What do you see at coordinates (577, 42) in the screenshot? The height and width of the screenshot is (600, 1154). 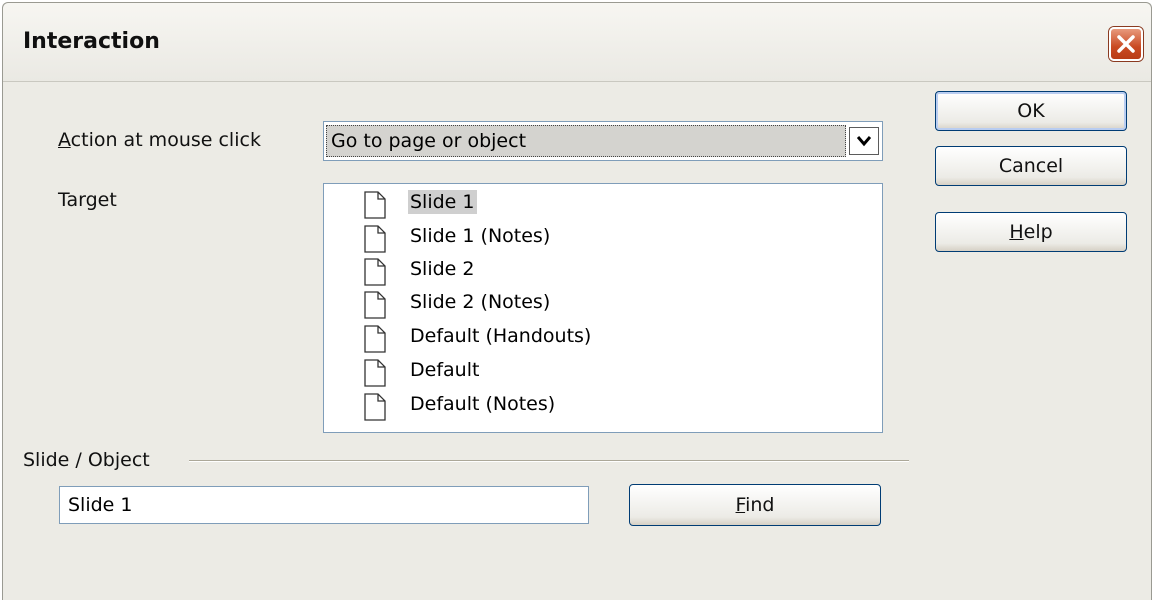 I see `title-bar: Interaction` at bounding box center [577, 42].